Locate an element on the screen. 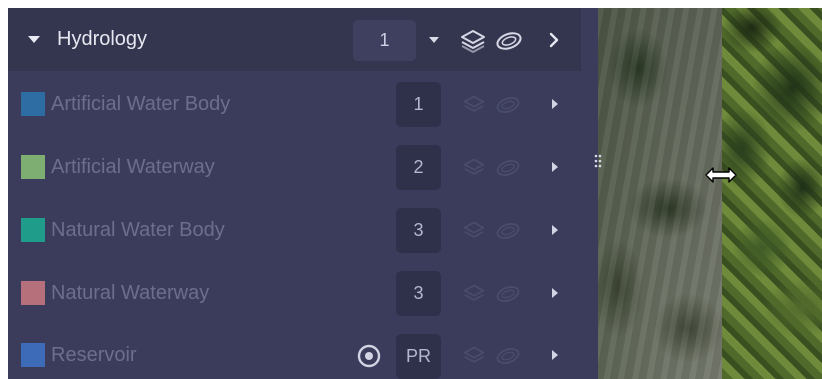 The height and width of the screenshot is (379, 822). layer-label: Artificial Waterway is located at coordinates (133, 167).